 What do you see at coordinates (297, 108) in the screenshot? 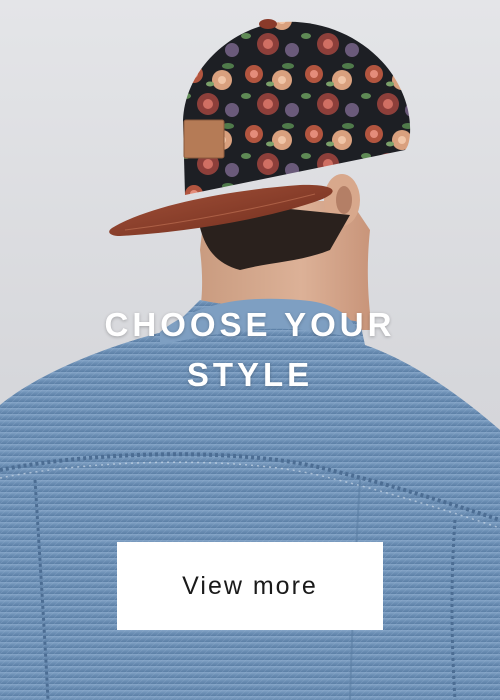
I see `floral-cap` at bounding box center [297, 108].